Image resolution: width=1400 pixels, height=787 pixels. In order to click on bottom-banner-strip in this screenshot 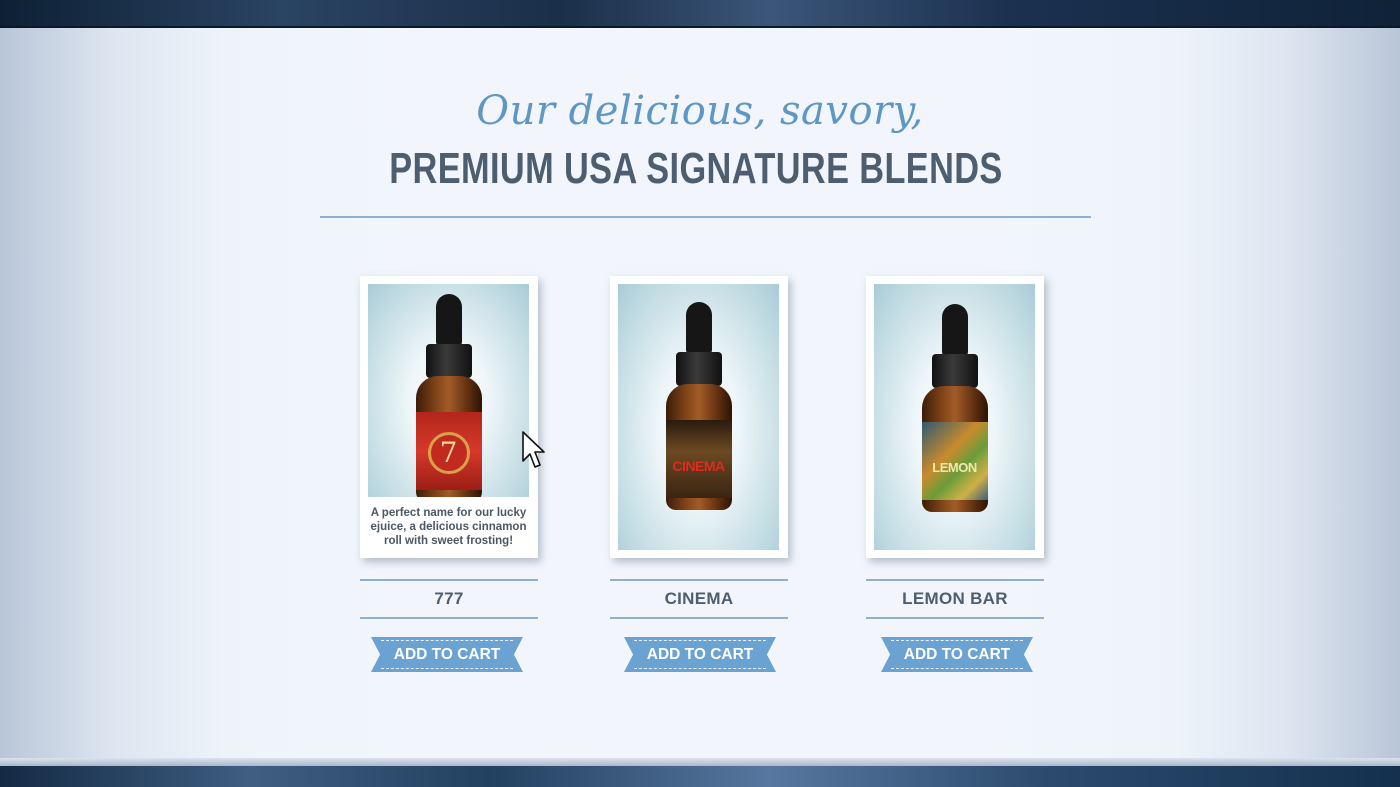, I will do `click(700, 776)`.